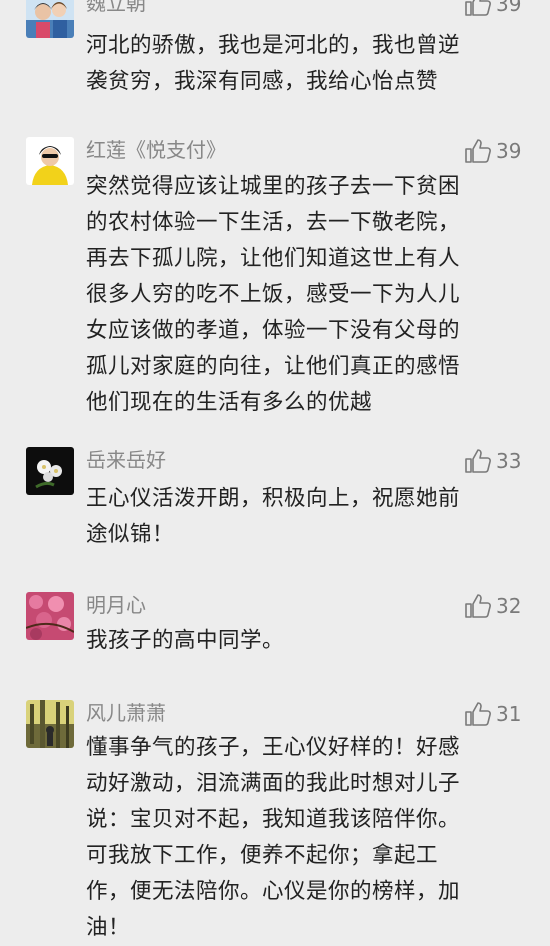 This screenshot has width=550, height=946. I want to click on comment-line: 说：宝贝对不起，我知道我该陪伴你。, so click(273, 819).